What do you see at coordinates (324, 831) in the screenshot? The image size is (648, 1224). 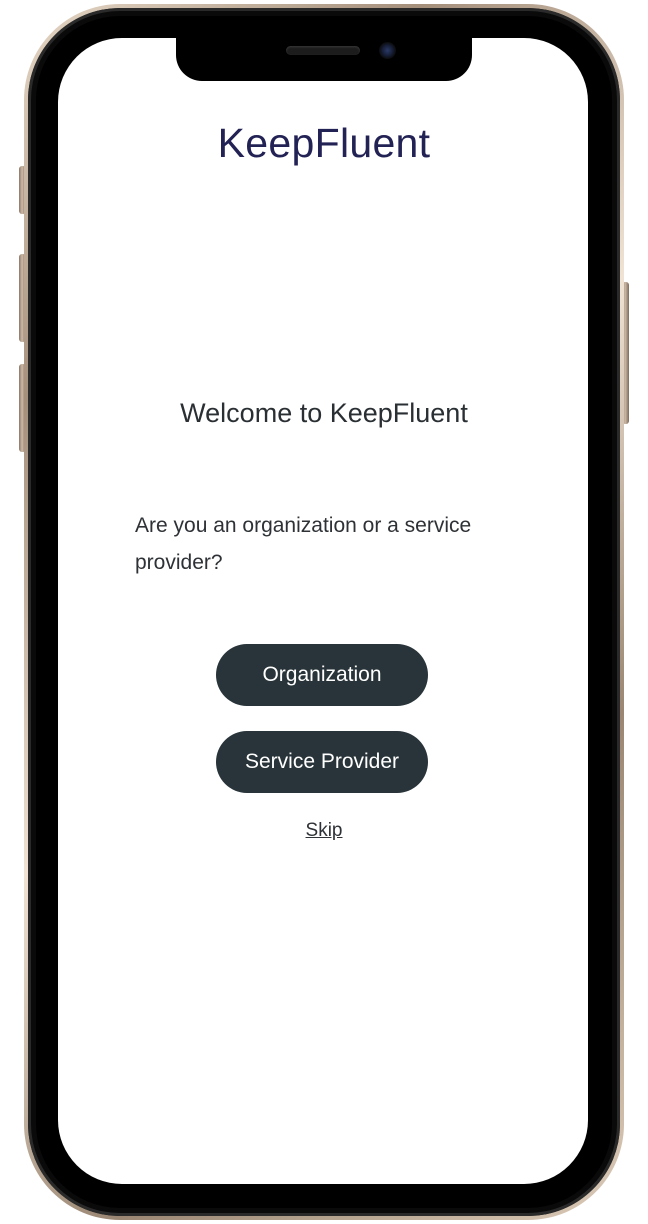 I see `skip-link: Skip` at bounding box center [324, 831].